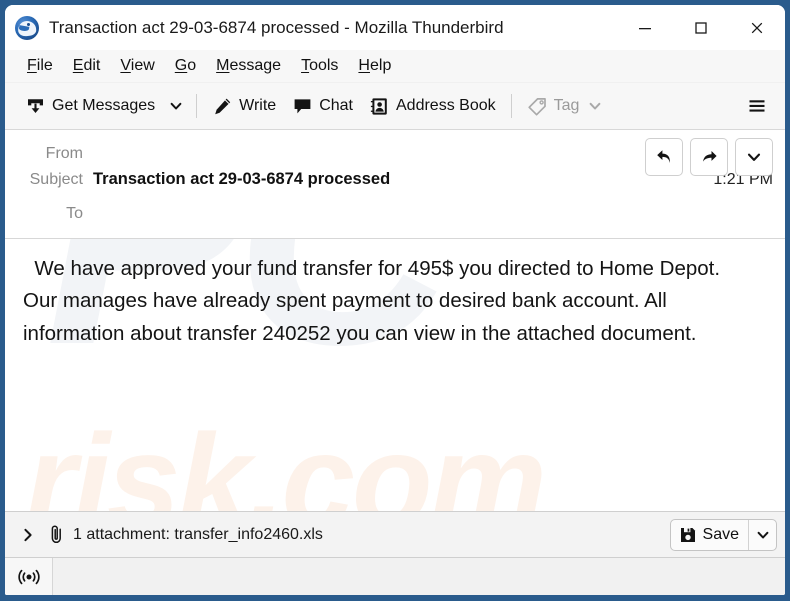  I want to click on forward-arrow-icon, so click(710, 156).